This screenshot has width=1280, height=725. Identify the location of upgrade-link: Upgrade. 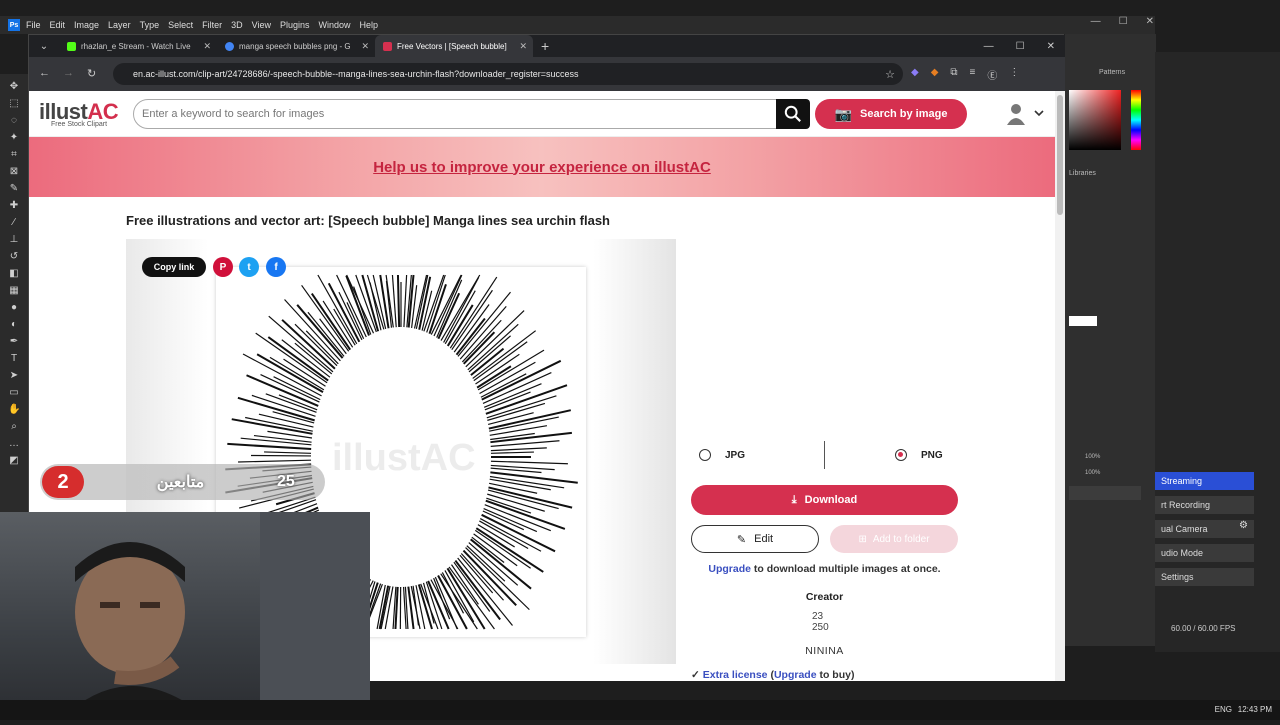
(729, 569).